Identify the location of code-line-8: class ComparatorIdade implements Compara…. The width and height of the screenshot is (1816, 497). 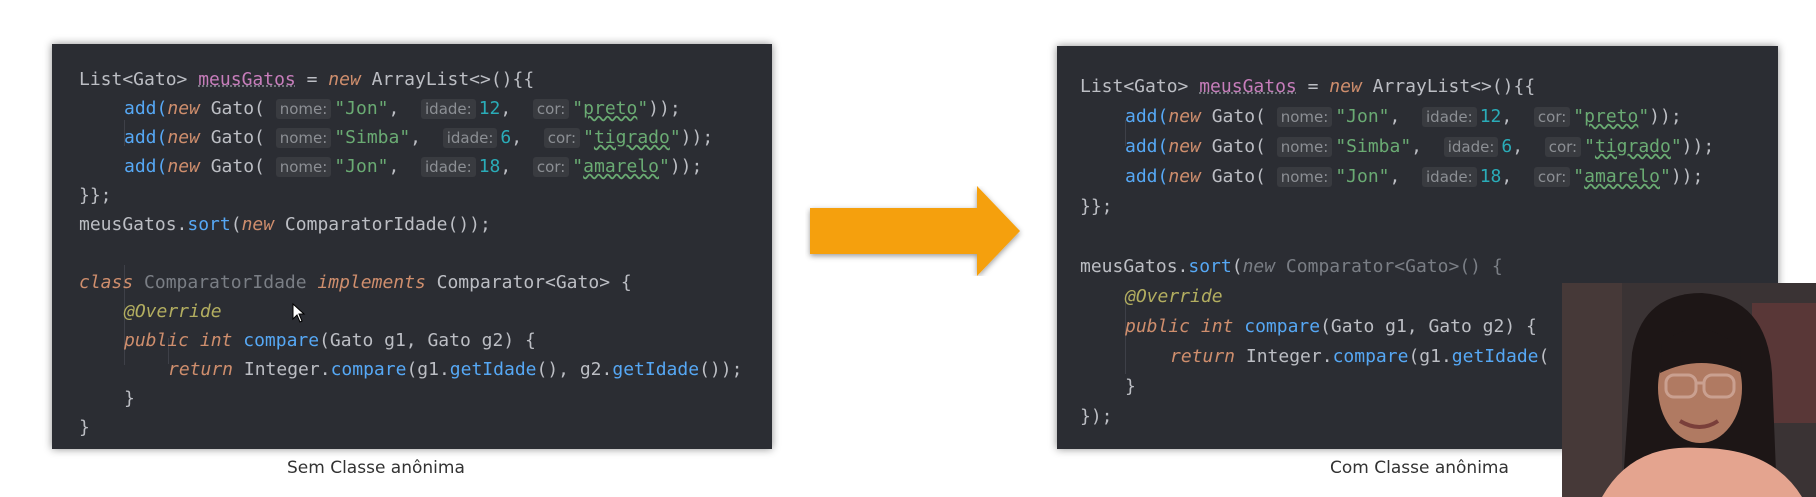
(355, 282).